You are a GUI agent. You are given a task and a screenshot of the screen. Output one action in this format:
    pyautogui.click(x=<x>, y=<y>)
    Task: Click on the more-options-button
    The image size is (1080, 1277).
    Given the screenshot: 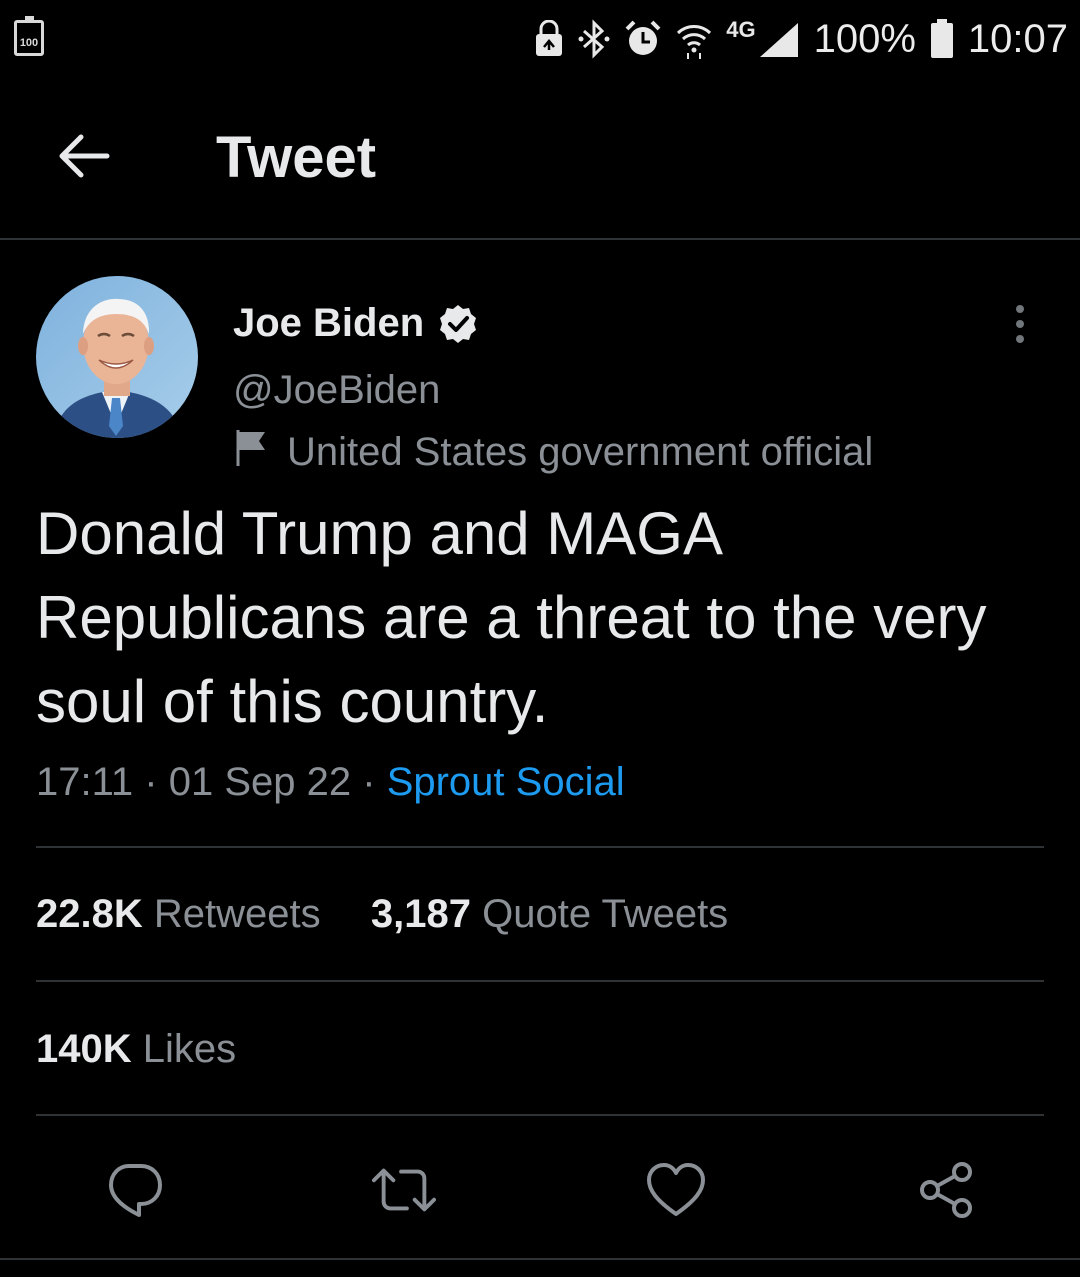 What is the action you would take?
    pyautogui.click(x=1020, y=324)
    